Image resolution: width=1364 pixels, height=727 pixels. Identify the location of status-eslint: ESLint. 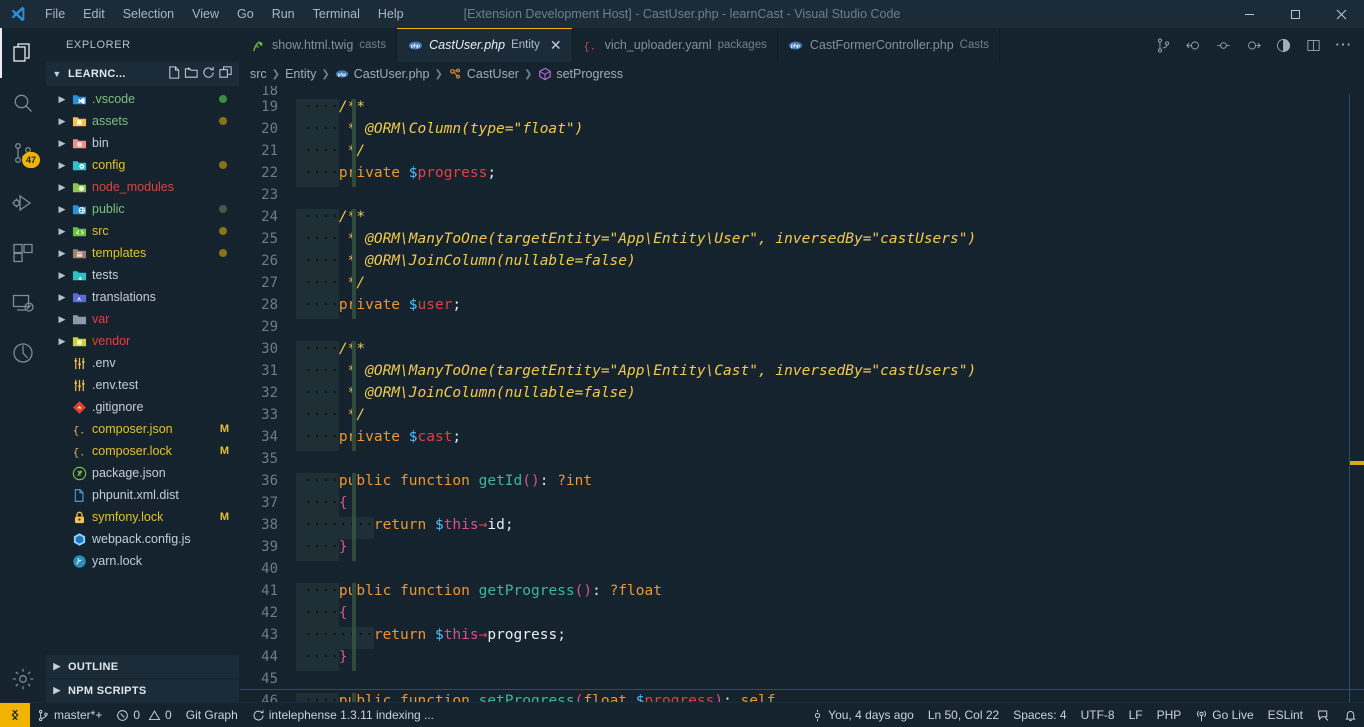
(1285, 715).